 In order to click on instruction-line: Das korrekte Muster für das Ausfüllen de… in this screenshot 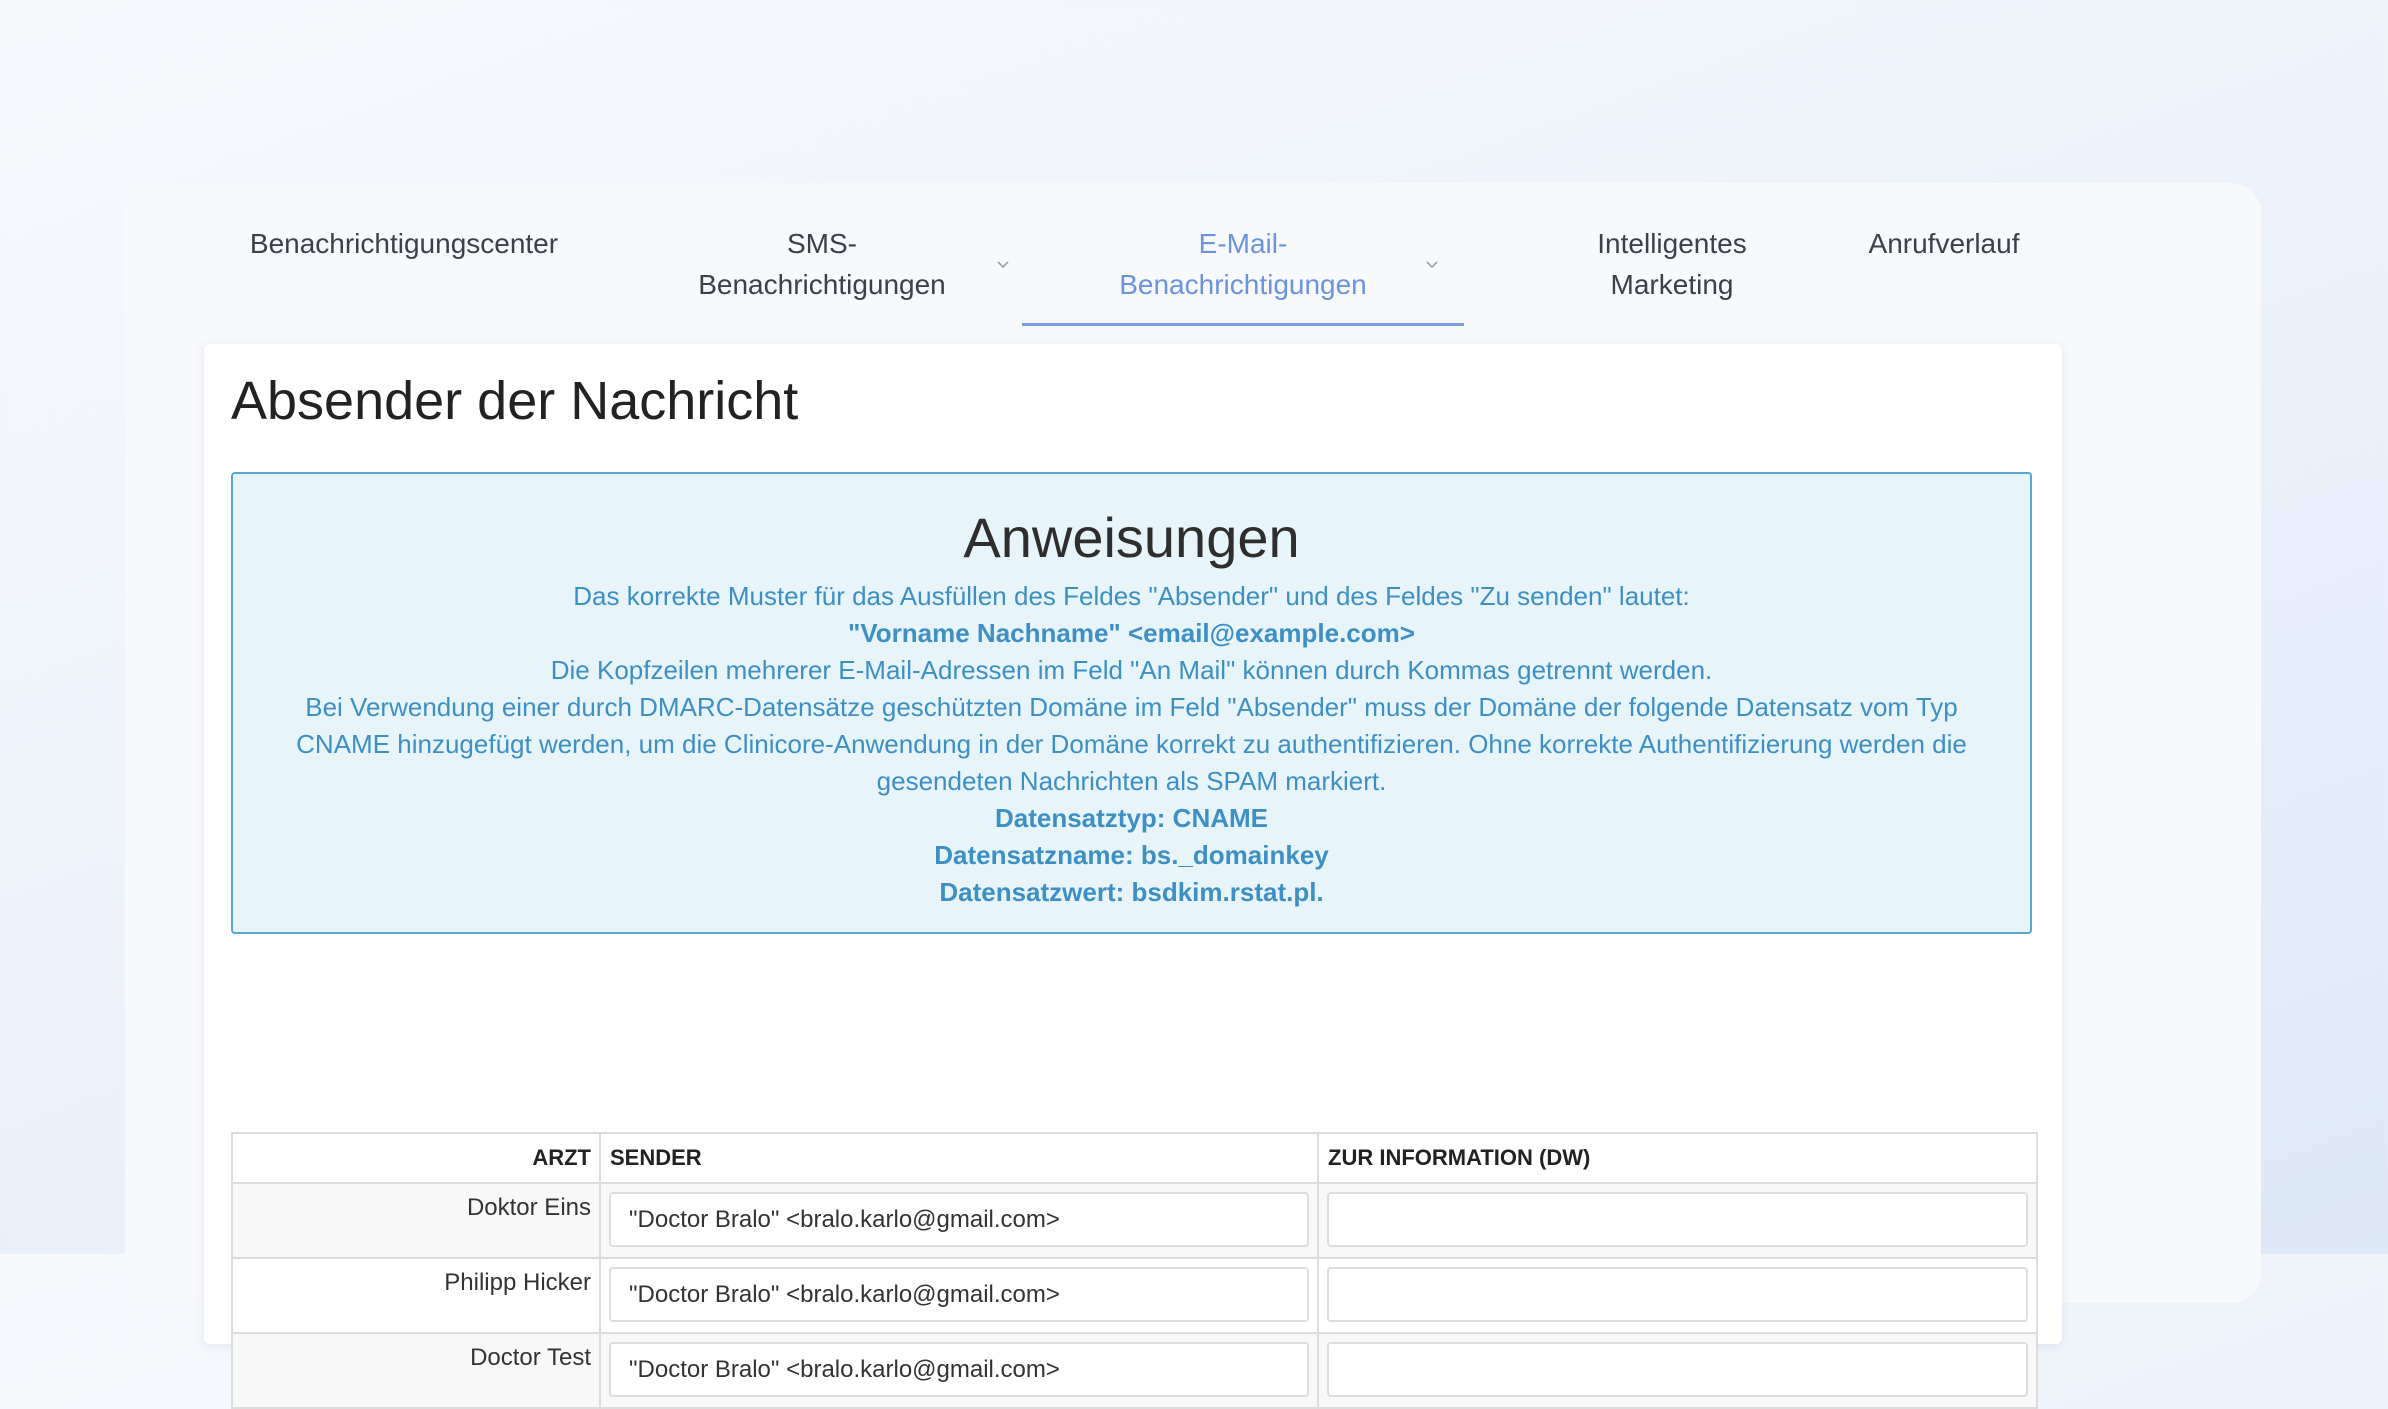, I will do `click(1131, 596)`.